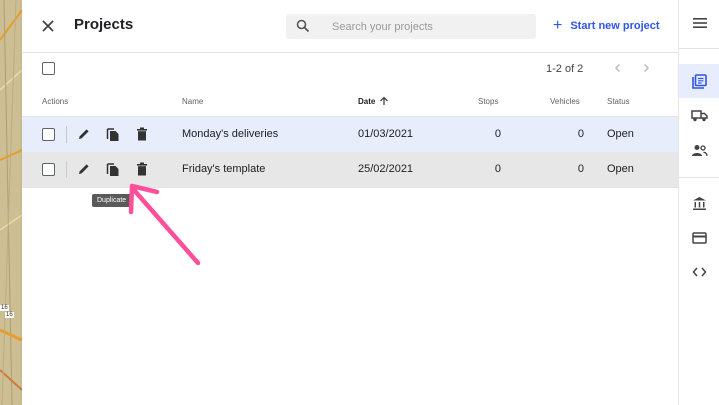 The image size is (719, 405). What do you see at coordinates (303, 26) in the screenshot?
I see `search-icon` at bounding box center [303, 26].